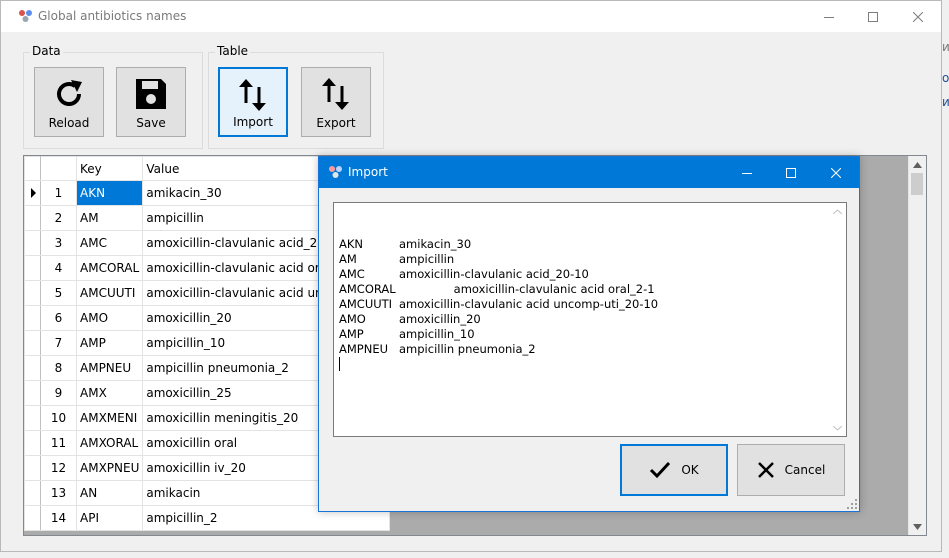 The width and height of the screenshot is (949, 558). I want to click on row-number-cell: 6, so click(58, 318).